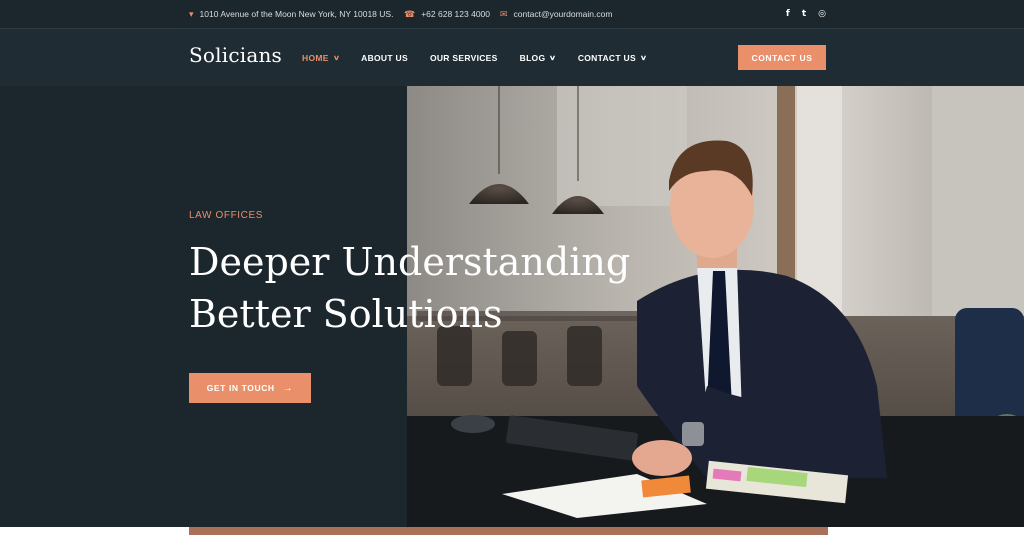 This screenshot has height=535, width=1024. I want to click on nav-item-label: CONTACT US, so click(606, 58).